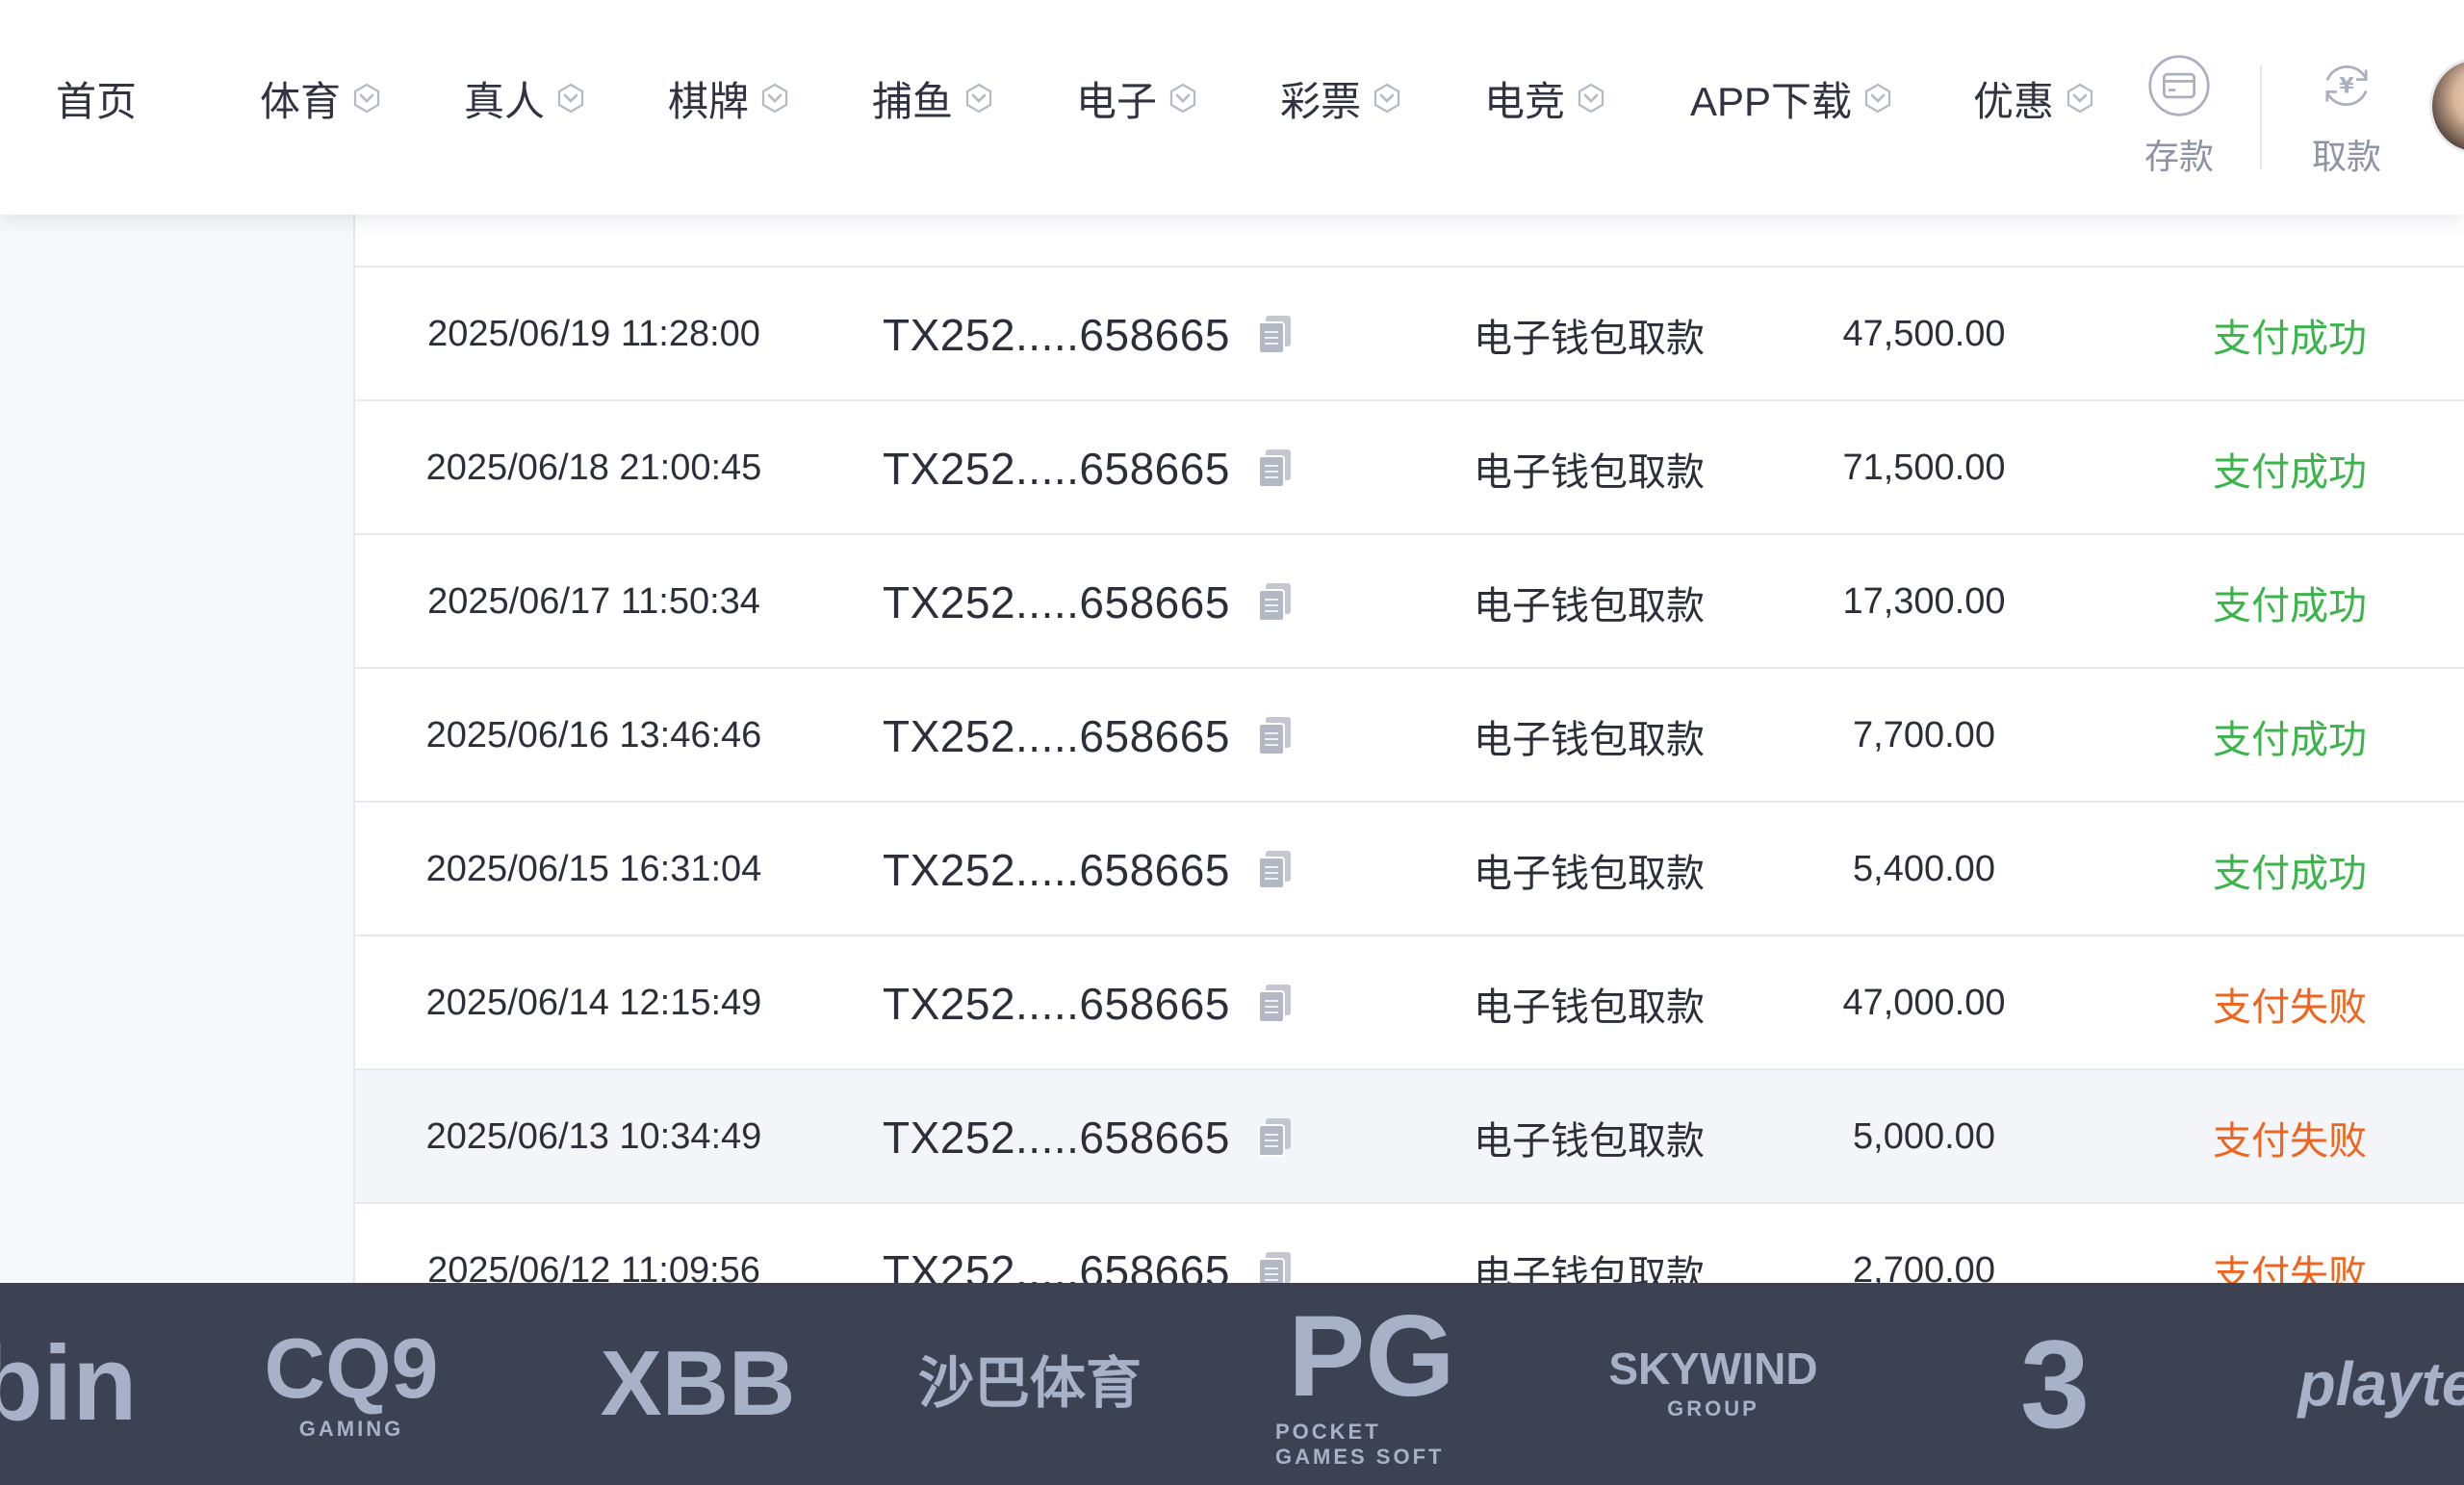 This screenshot has height=1485, width=2464. I want to click on nav-item-label: 电竞, so click(1525, 101).